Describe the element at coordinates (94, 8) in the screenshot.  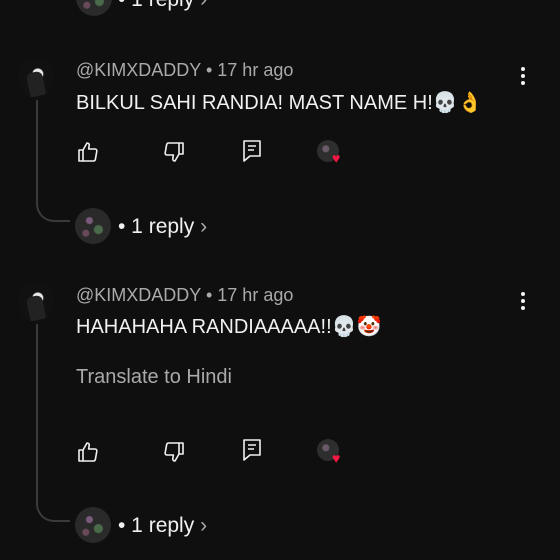
I see `reply-avatar-top` at that location.